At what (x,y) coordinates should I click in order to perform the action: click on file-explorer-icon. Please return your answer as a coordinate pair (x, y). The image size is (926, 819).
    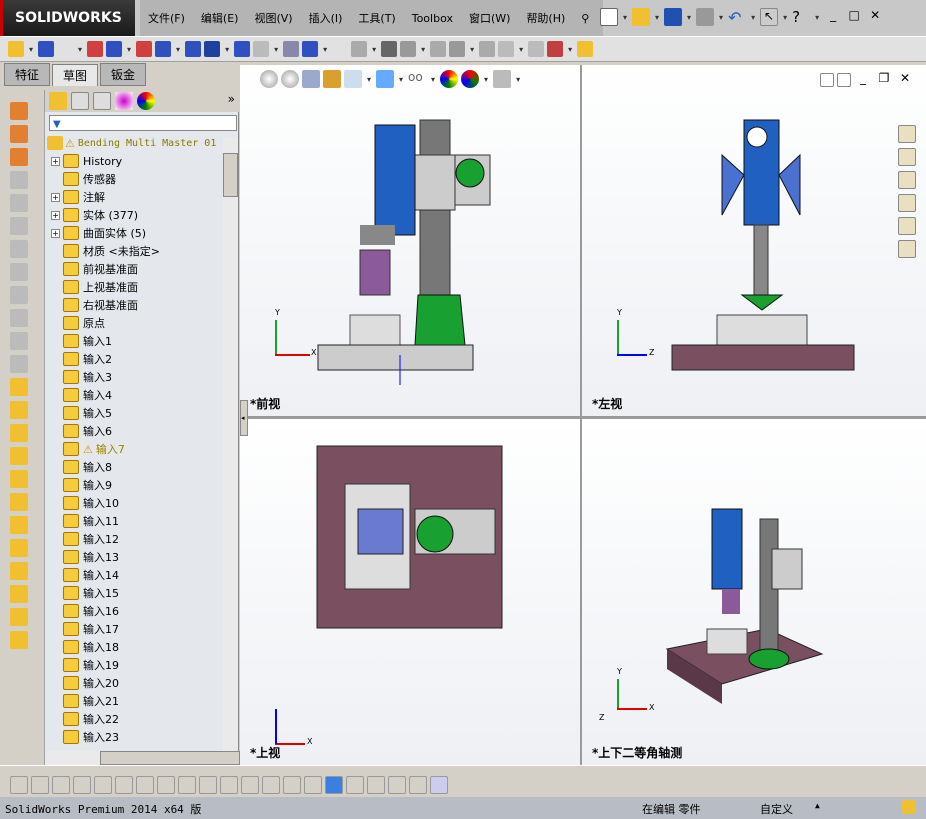
    Looking at the image, I should click on (907, 180).